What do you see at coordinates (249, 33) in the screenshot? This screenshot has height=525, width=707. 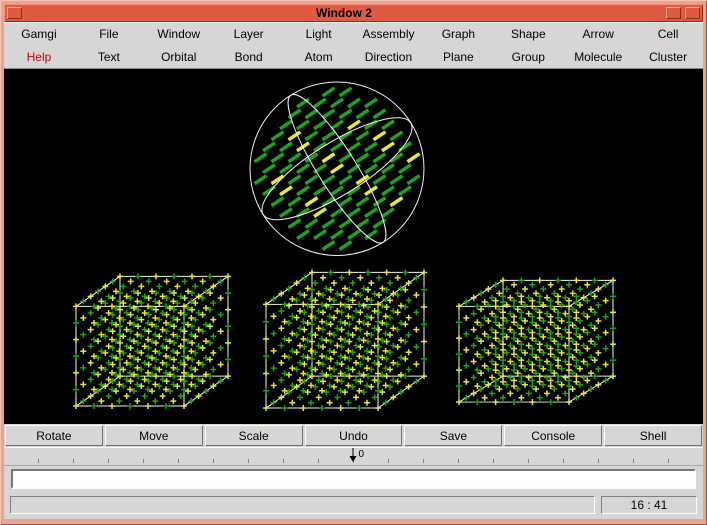 I see `menu-item-layer: Layer` at bounding box center [249, 33].